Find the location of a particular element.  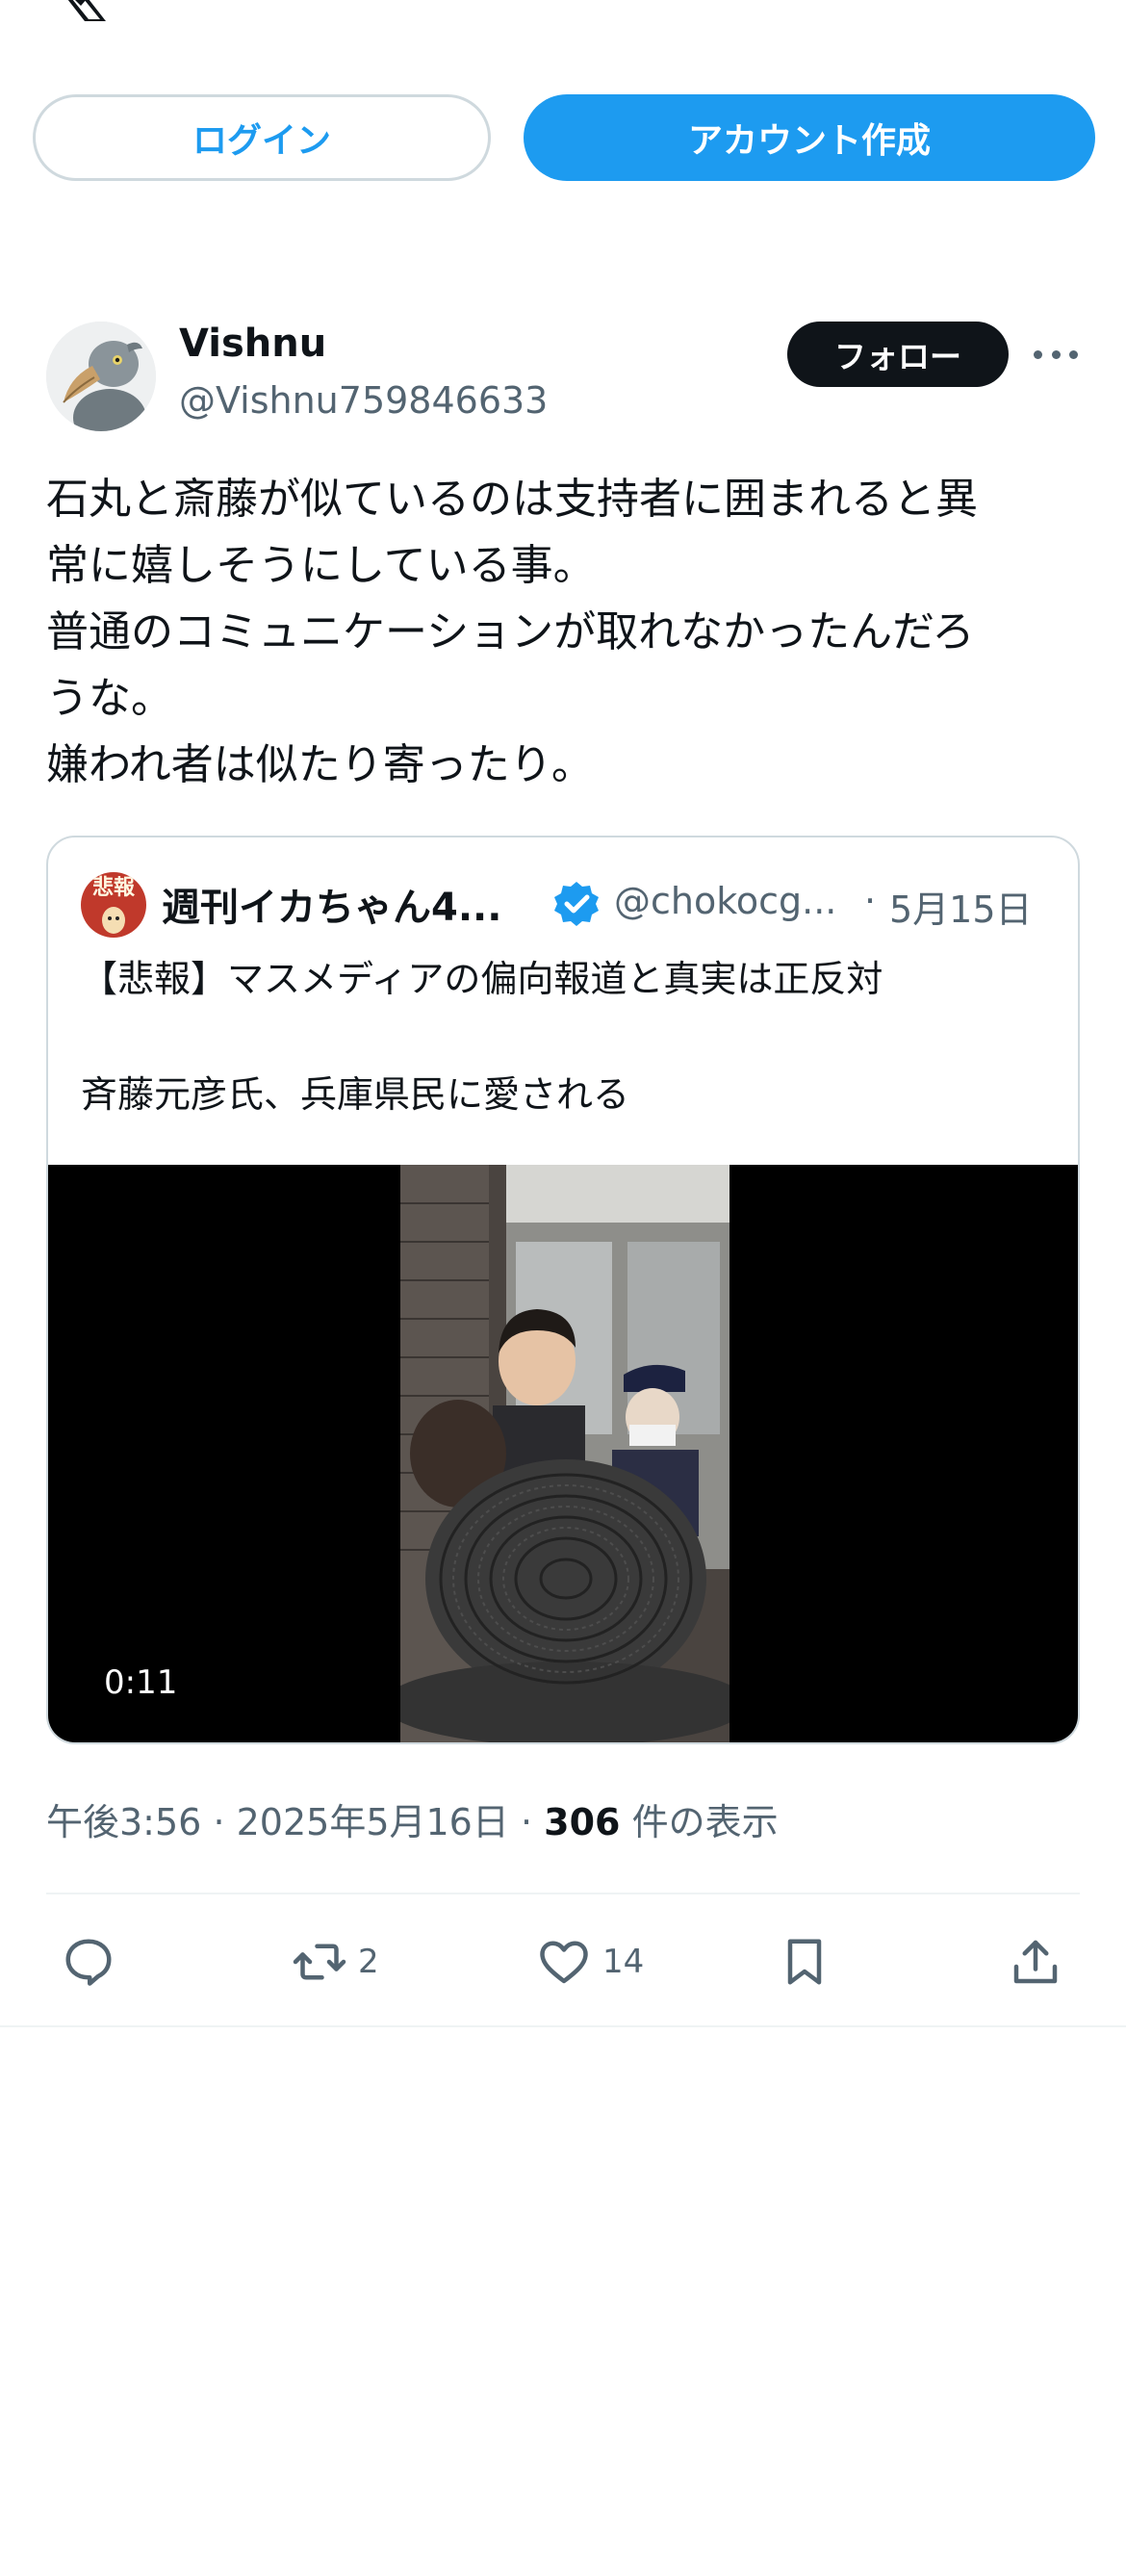

author-name: Vishnu is located at coordinates (253, 344).